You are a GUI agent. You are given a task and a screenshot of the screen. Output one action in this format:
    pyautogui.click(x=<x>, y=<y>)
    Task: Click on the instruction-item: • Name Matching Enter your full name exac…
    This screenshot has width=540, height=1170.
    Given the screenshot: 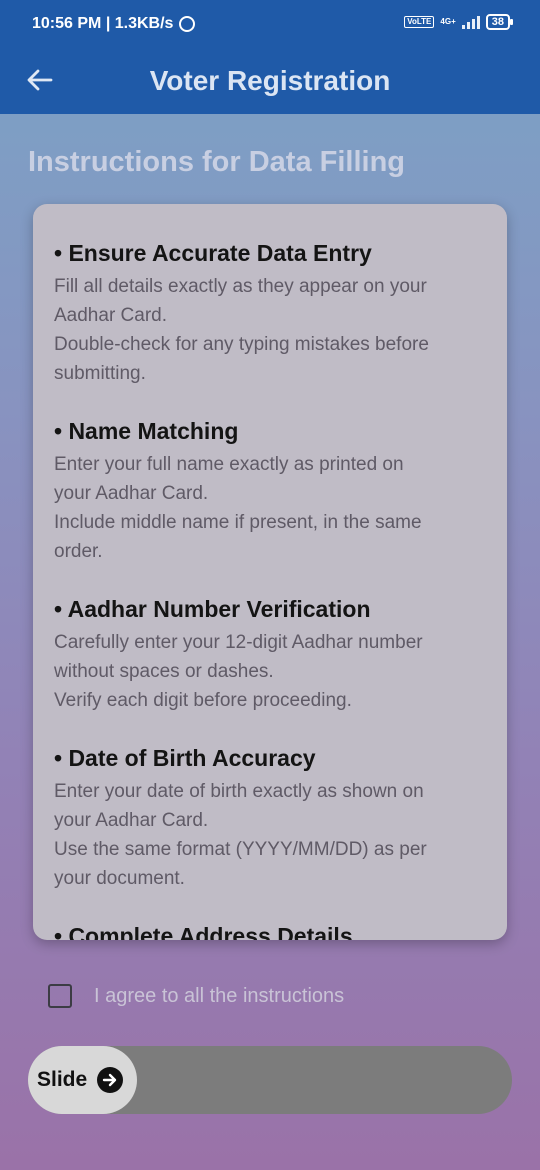 What is the action you would take?
    pyautogui.click(x=270, y=491)
    